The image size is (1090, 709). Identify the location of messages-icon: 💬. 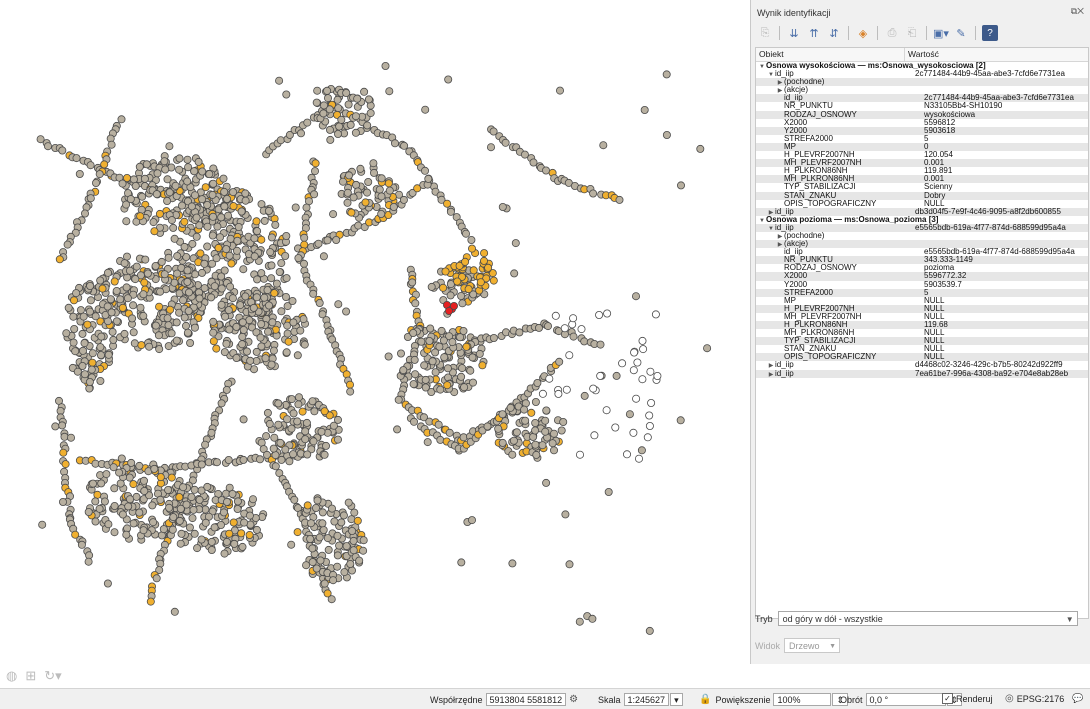
(1077, 698).